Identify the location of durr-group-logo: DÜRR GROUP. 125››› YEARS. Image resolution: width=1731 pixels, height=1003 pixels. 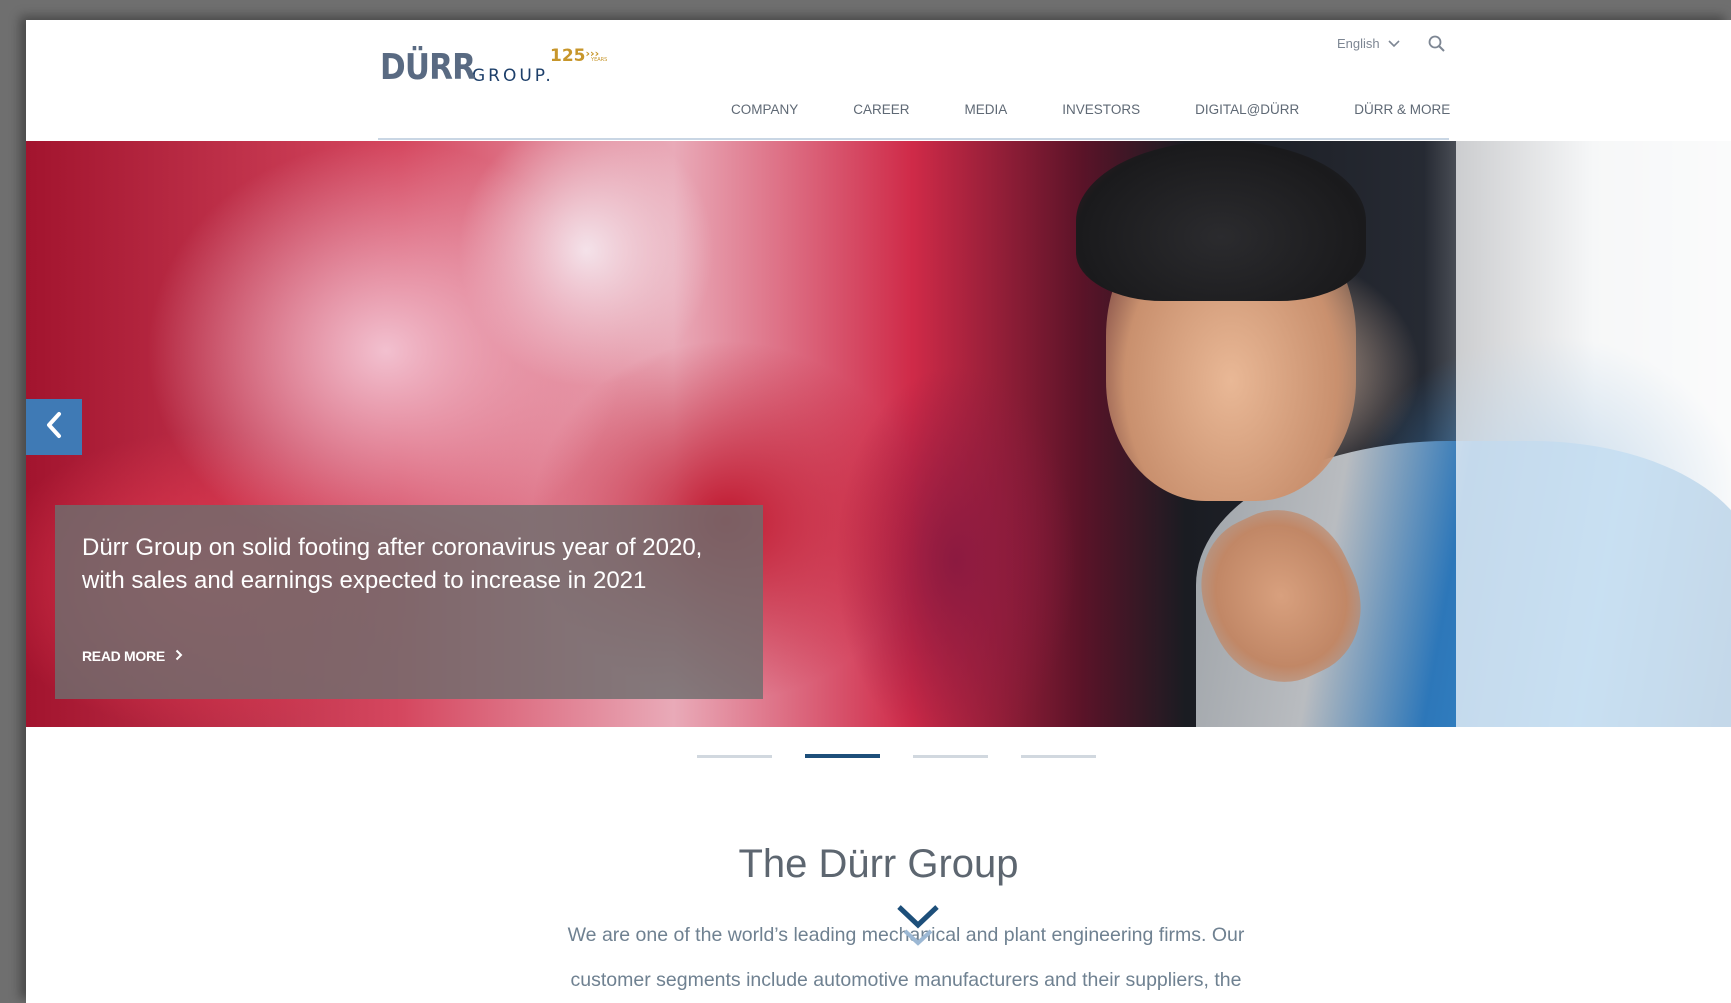
(493, 67).